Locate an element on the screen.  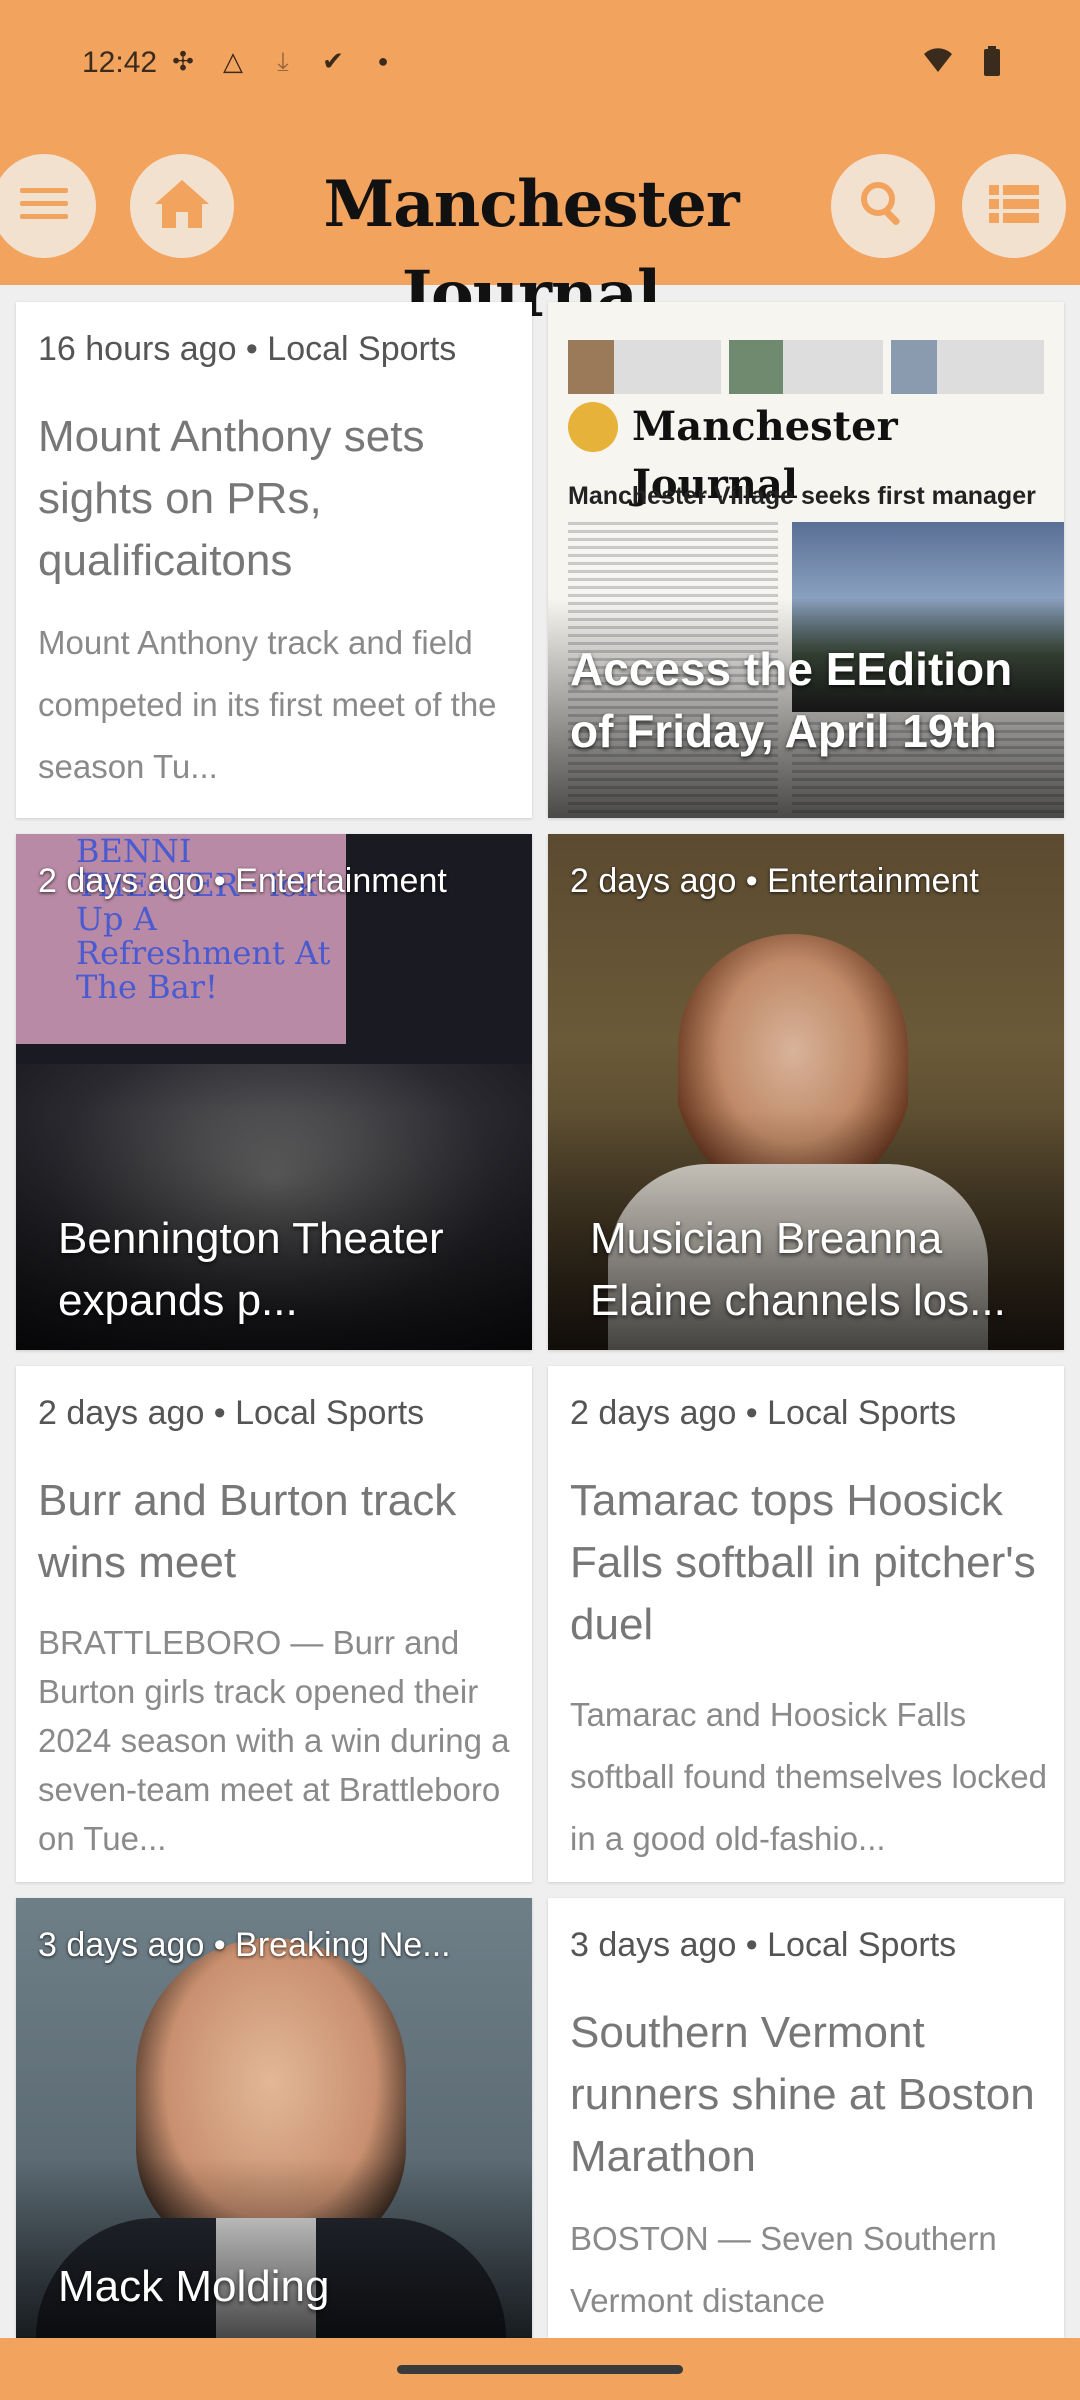
site-title: Manchester Journal is located at coordinates (531, 246).